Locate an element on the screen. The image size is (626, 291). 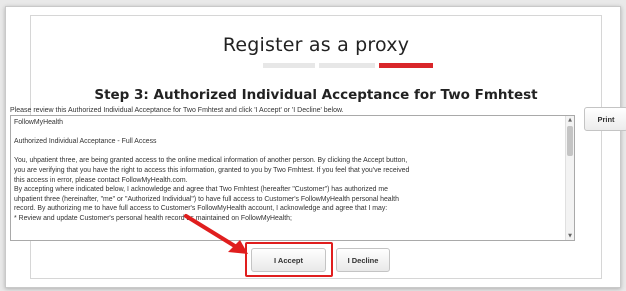
print-button: Print is located at coordinates (605, 119).